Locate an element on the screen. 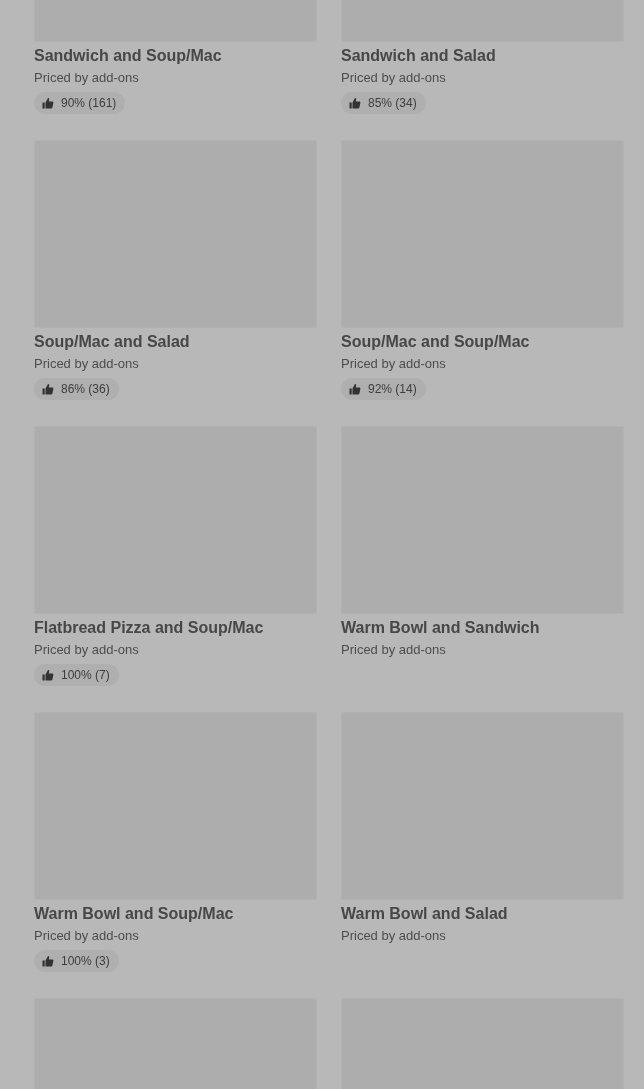  rating-badge: 100% (7) is located at coordinates (76, 675).